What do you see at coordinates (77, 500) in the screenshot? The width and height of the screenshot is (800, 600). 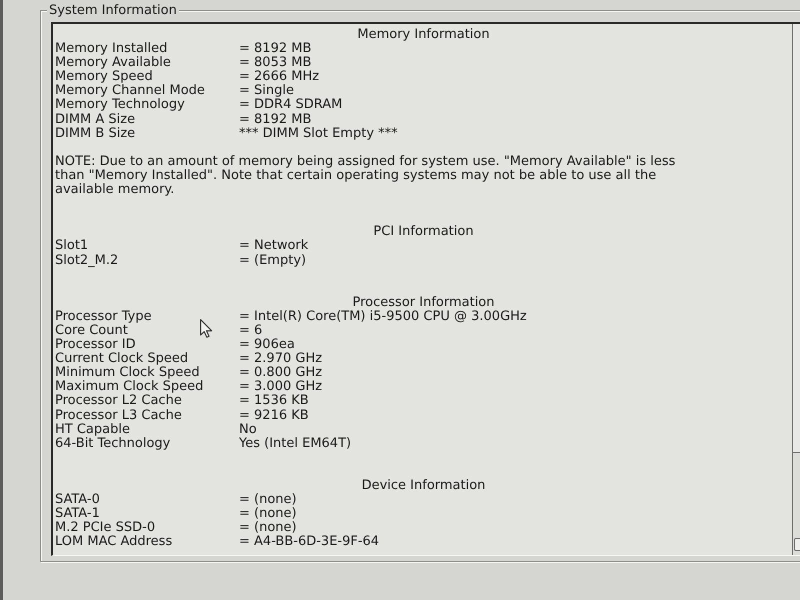 I see `field-label: SATA-0` at bounding box center [77, 500].